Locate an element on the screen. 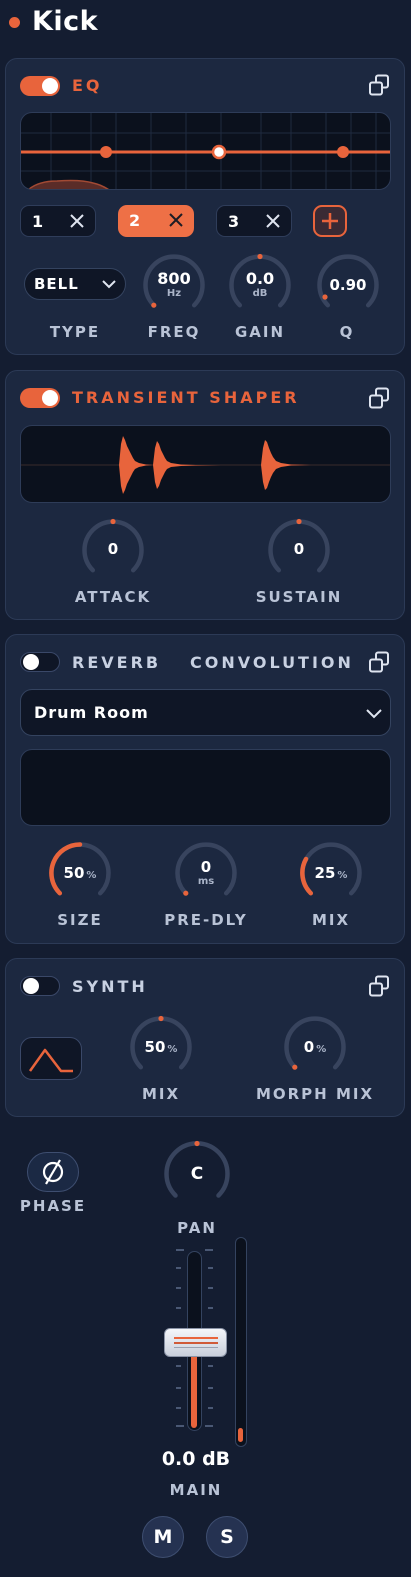 The width and height of the screenshot is (411, 1577). size-knob: 50% is located at coordinates (80, 873).